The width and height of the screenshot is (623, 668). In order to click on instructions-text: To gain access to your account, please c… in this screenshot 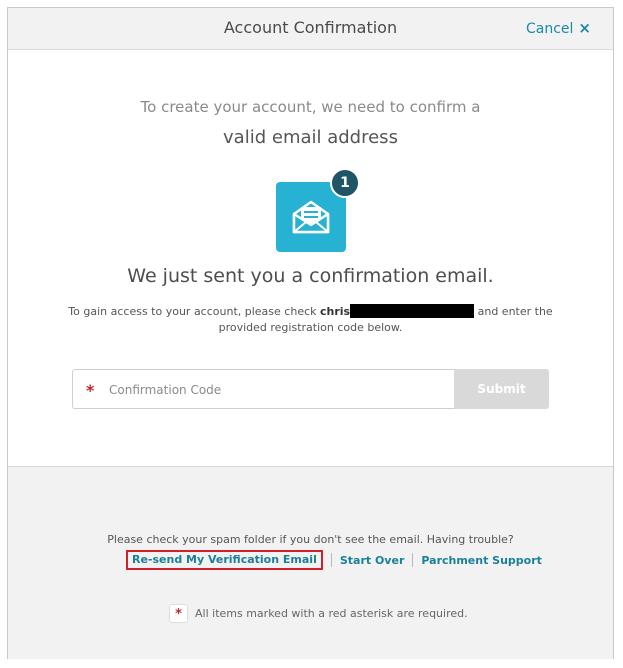, I will do `click(310, 320)`.